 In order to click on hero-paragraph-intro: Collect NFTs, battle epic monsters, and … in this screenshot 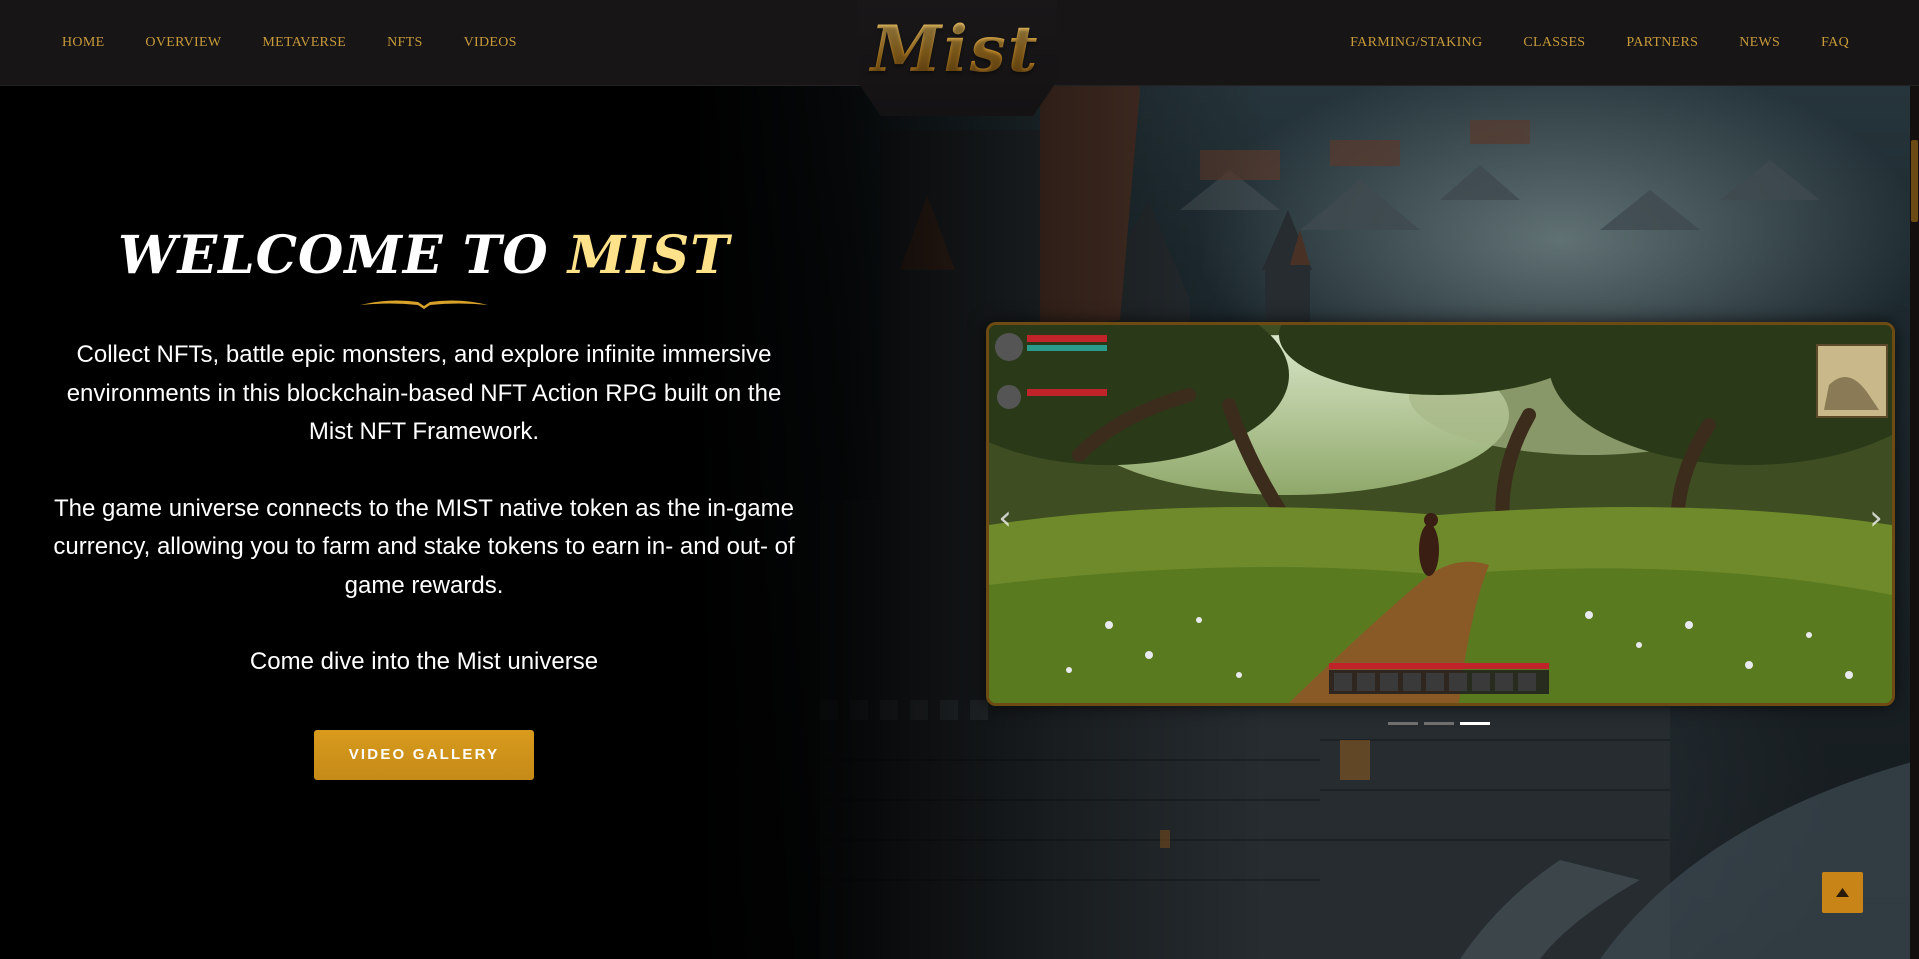, I will do `click(424, 393)`.